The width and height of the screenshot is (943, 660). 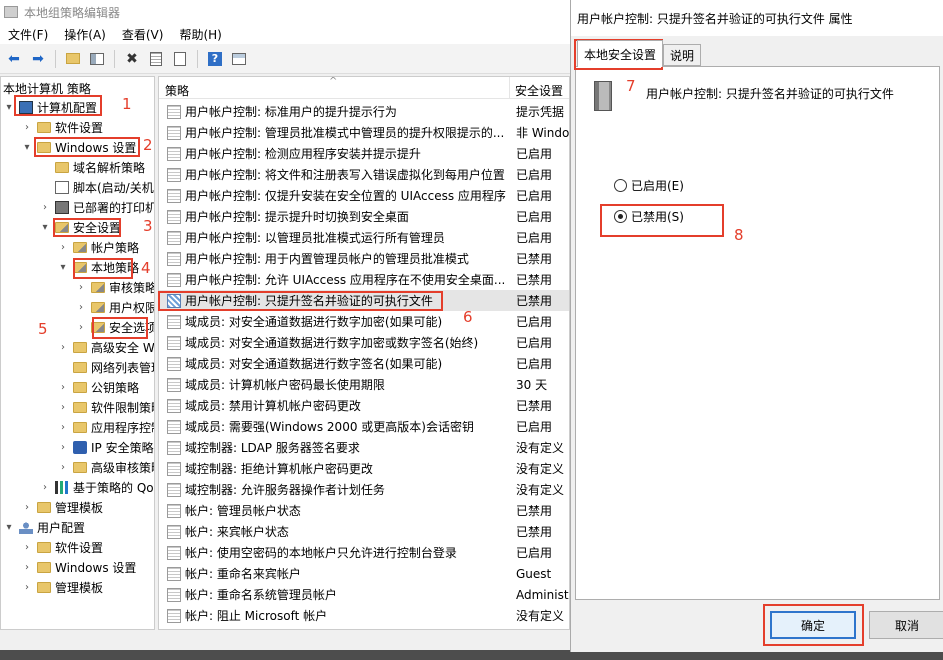 What do you see at coordinates (364, 237) in the screenshot?
I see `table-row: 用户帐户控制: 以管理员批准模式运行所有管理员 已启用` at bounding box center [364, 237].